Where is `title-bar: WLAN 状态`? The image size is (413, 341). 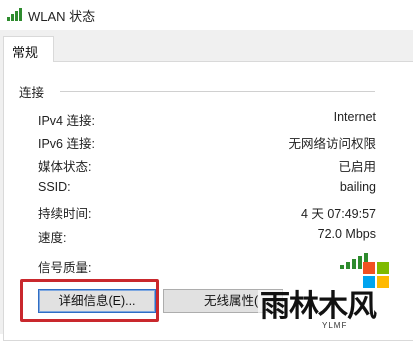 title-bar: WLAN 状态 is located at coordinates (206, 15).